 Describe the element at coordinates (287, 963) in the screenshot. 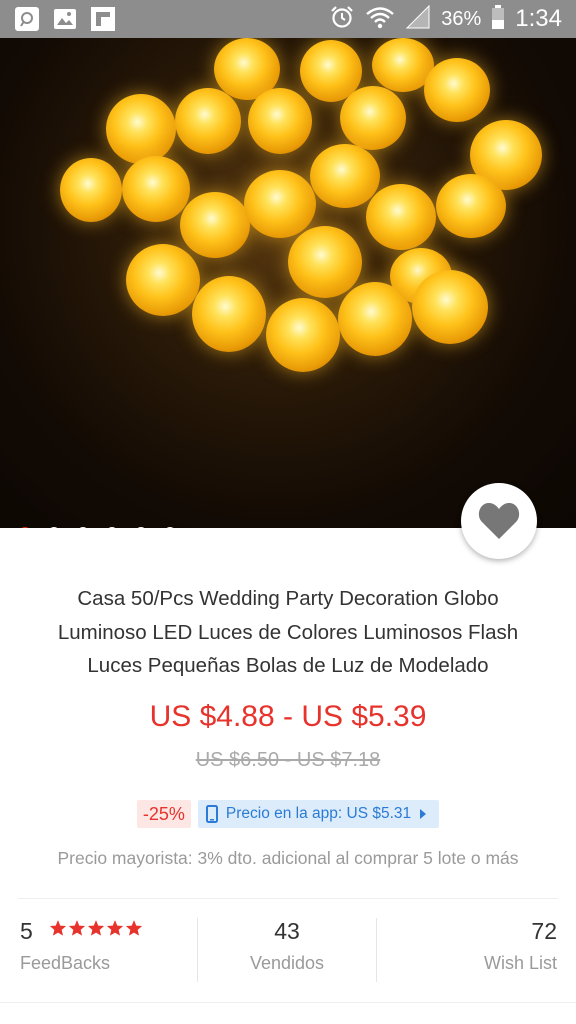

I see `sold-label: Vendidos` at that location.